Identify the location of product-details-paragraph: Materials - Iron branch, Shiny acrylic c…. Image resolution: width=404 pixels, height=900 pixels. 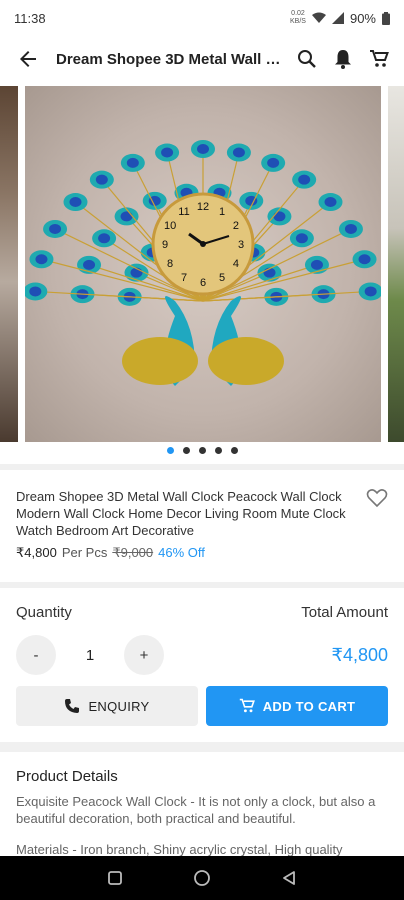
(179, 849).